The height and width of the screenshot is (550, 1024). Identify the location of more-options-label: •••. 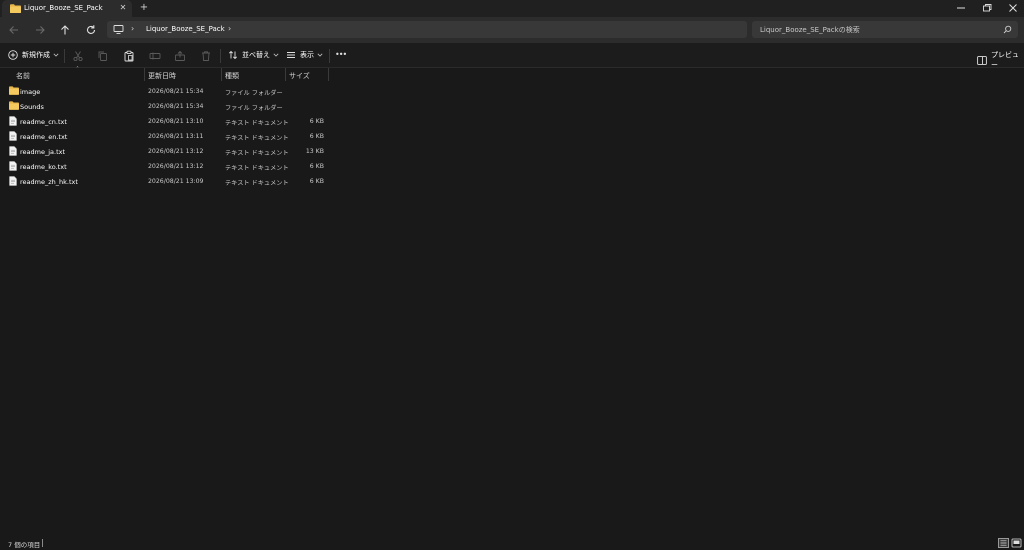
(341, 54).